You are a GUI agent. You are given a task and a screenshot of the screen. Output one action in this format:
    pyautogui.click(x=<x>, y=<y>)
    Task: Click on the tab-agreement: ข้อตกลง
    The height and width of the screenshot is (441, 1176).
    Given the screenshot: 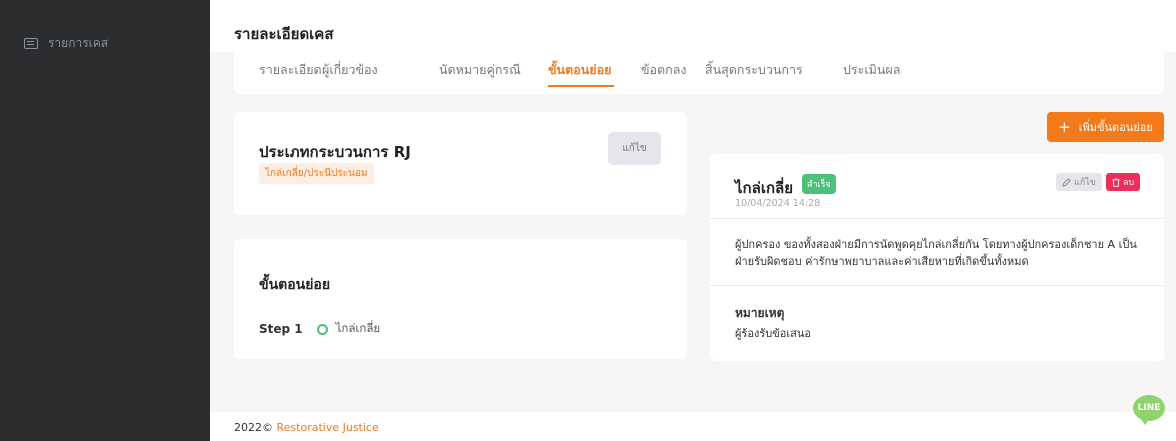 What is the action you would take?
    pyautogui.click(x=664, y=70)
    